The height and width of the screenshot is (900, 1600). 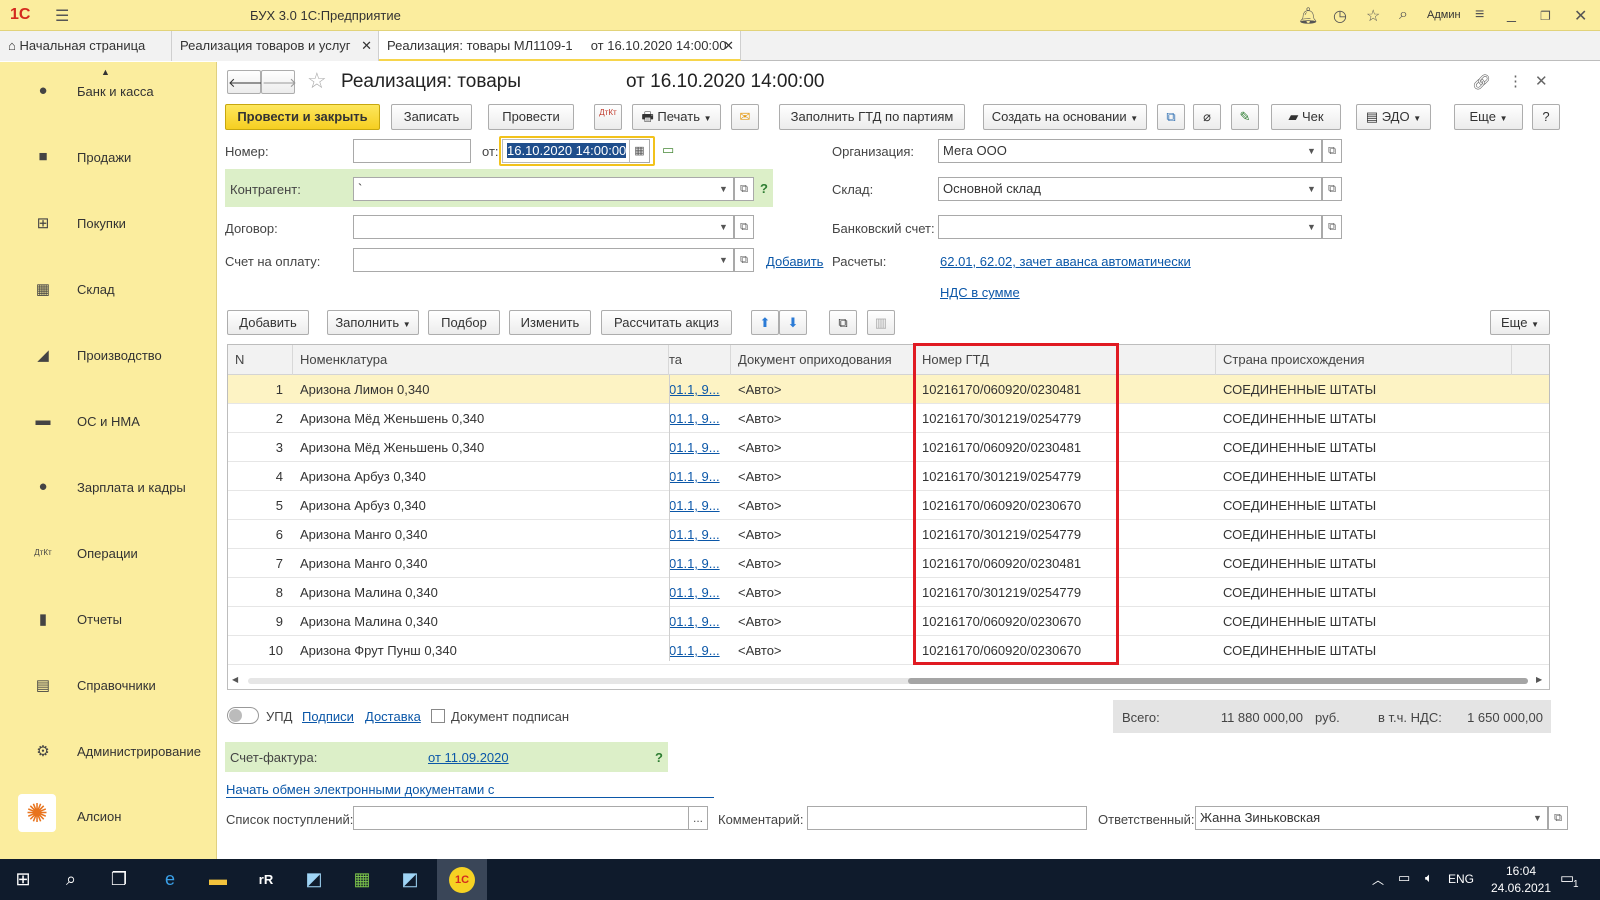 I want to click on sidebar-item-salary: ● Зарплата и кадры, so click(x=108, y=488).